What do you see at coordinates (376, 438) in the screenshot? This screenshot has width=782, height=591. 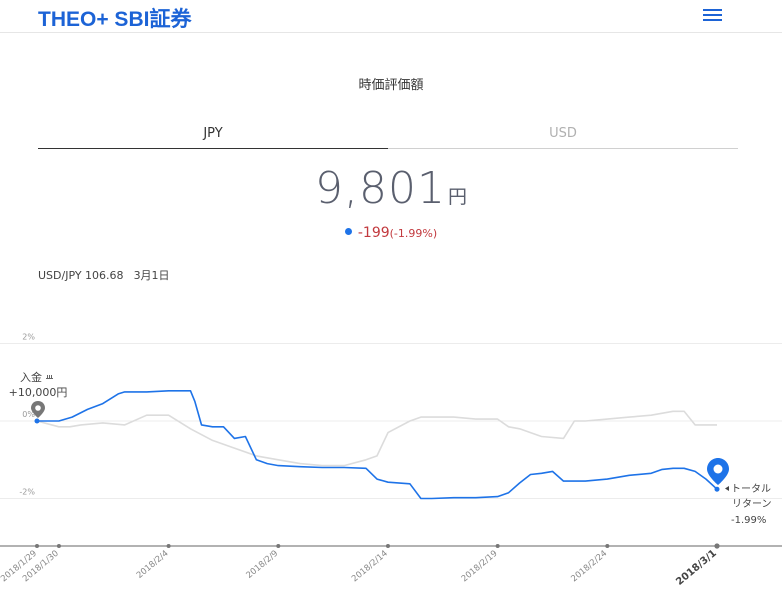 I see `benchmark-line` at bounding box center [376, 438].